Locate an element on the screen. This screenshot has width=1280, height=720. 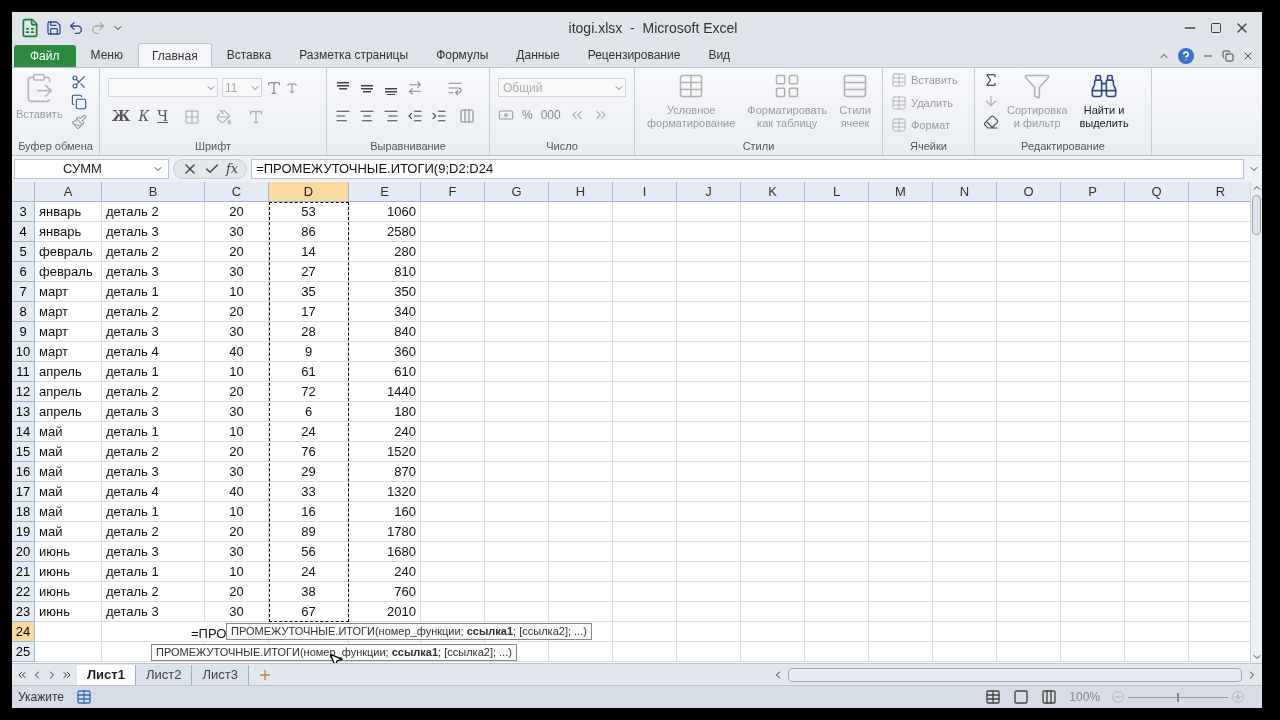
row-header: 25 is located at coordinates (23, 652).